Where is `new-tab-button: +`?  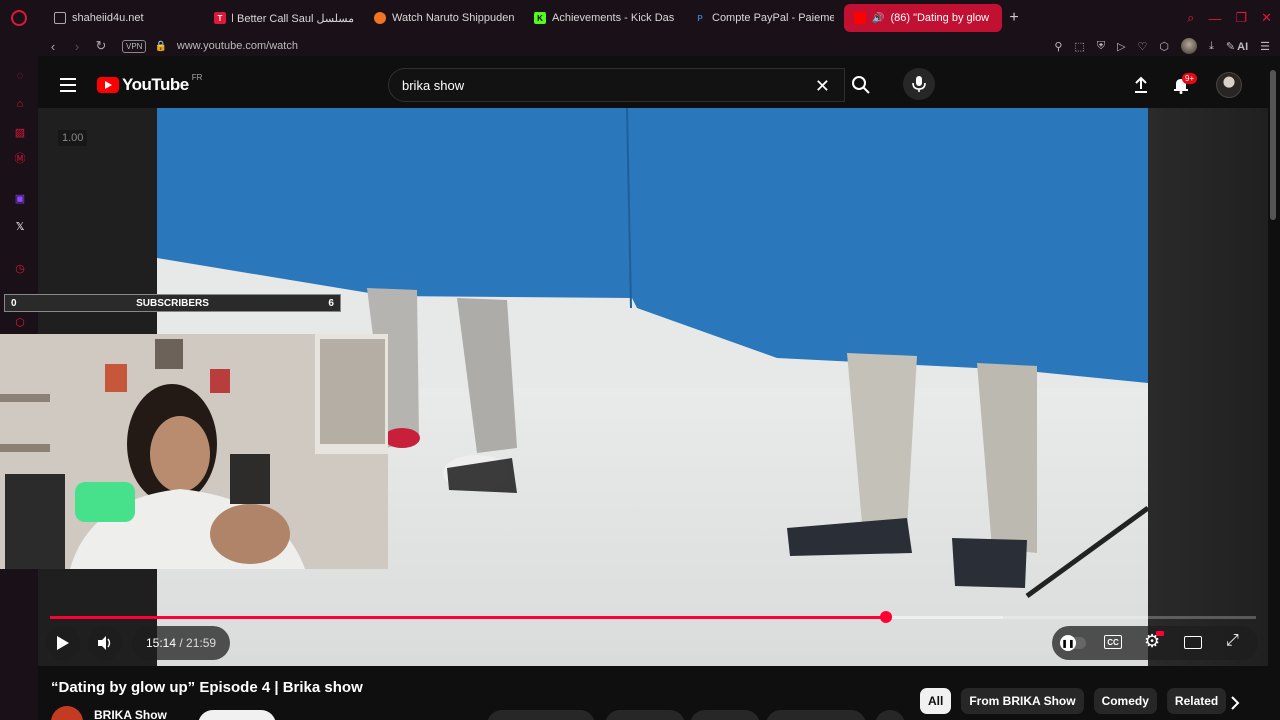 new-tab-button: + is located at coordinates (1014, 18).